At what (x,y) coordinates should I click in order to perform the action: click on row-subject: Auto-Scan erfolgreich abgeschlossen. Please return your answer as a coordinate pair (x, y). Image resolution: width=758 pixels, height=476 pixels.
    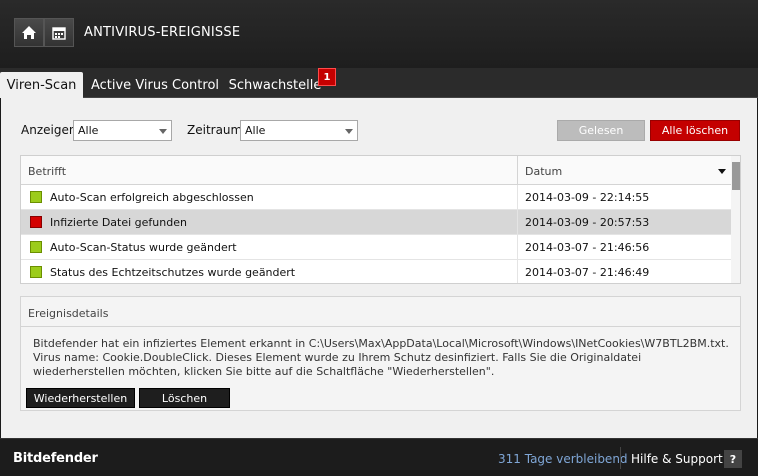
    Looking at the image, I should click on (152, 197).